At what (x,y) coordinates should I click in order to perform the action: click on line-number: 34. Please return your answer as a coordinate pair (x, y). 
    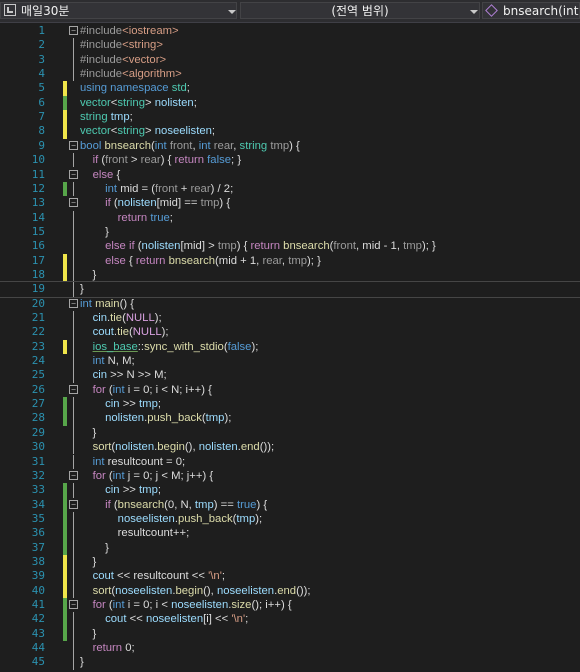
    Looking at the image, I should click on (38, 504).